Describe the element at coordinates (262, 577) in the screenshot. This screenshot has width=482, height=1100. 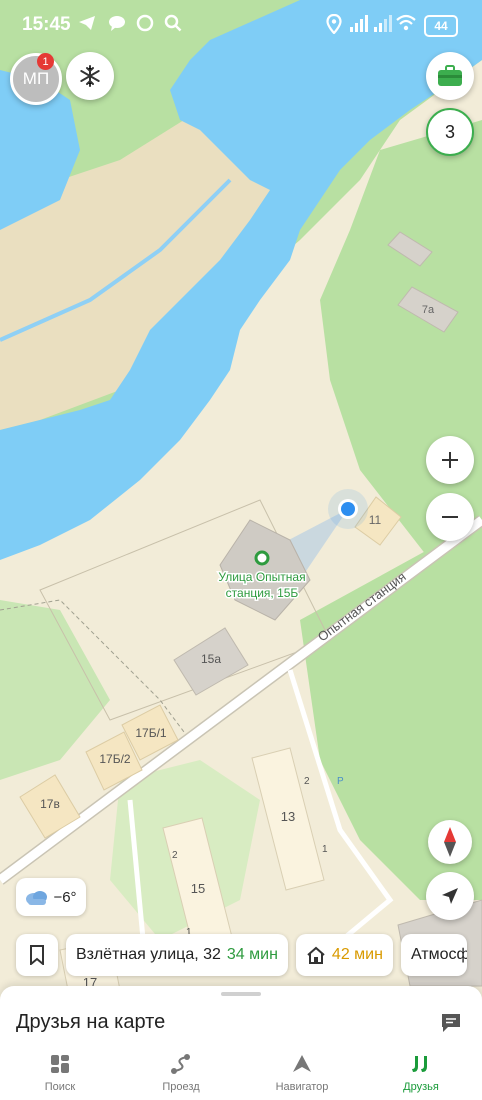
I see `selected-place-label-line1: Улица Опытная` at that location.